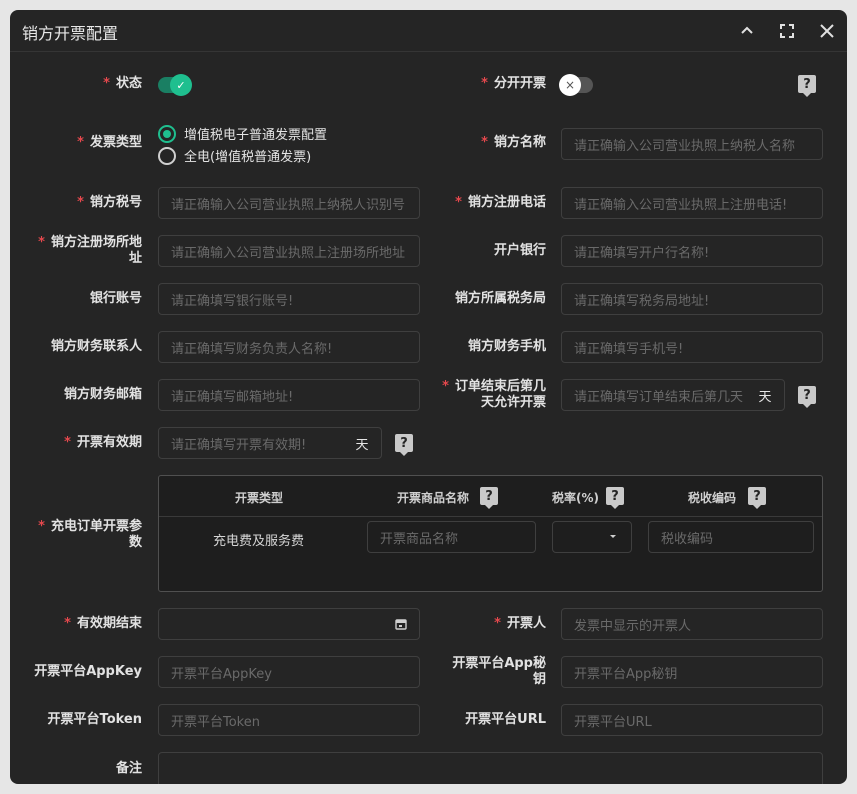  Describe the element at coordinates (88, 671) in the screenshot. I see `app-key-label: 开票平台AppKey` at that location.